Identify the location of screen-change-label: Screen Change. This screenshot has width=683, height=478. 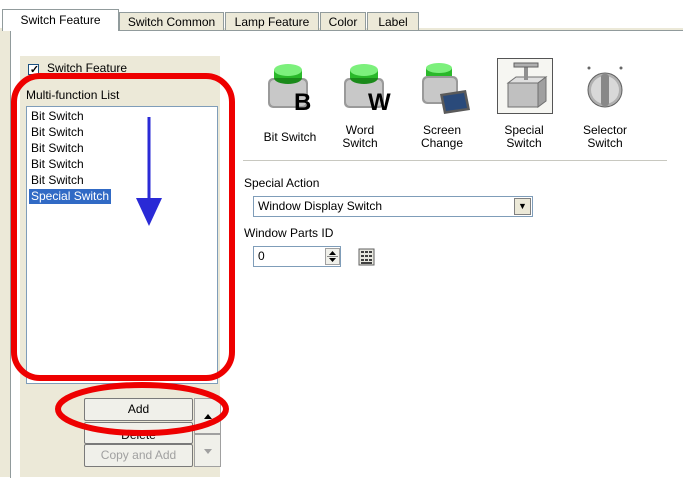
(442, 136).